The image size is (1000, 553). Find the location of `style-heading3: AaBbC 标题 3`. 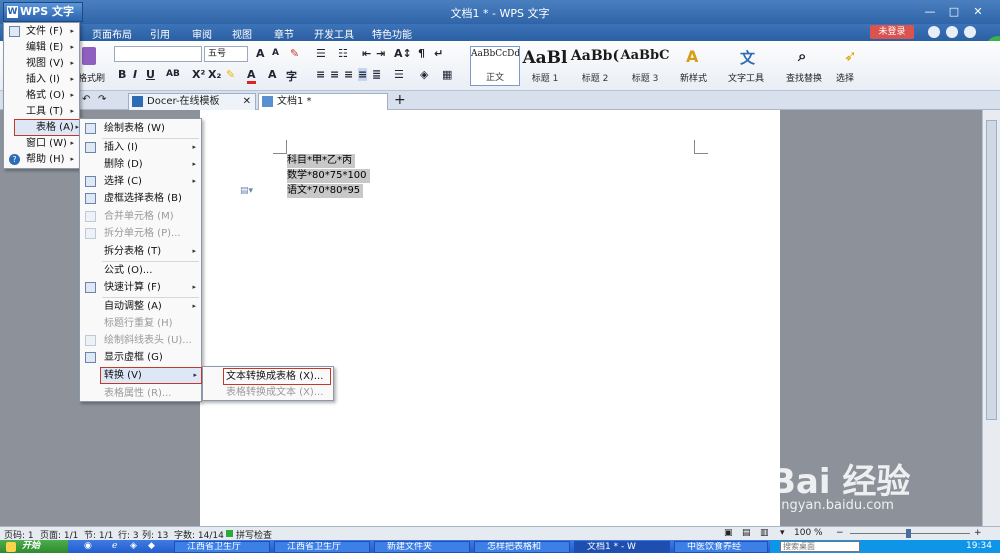

style-heading3: AaBbC 标题 3 is located at coordinates (645, 66).